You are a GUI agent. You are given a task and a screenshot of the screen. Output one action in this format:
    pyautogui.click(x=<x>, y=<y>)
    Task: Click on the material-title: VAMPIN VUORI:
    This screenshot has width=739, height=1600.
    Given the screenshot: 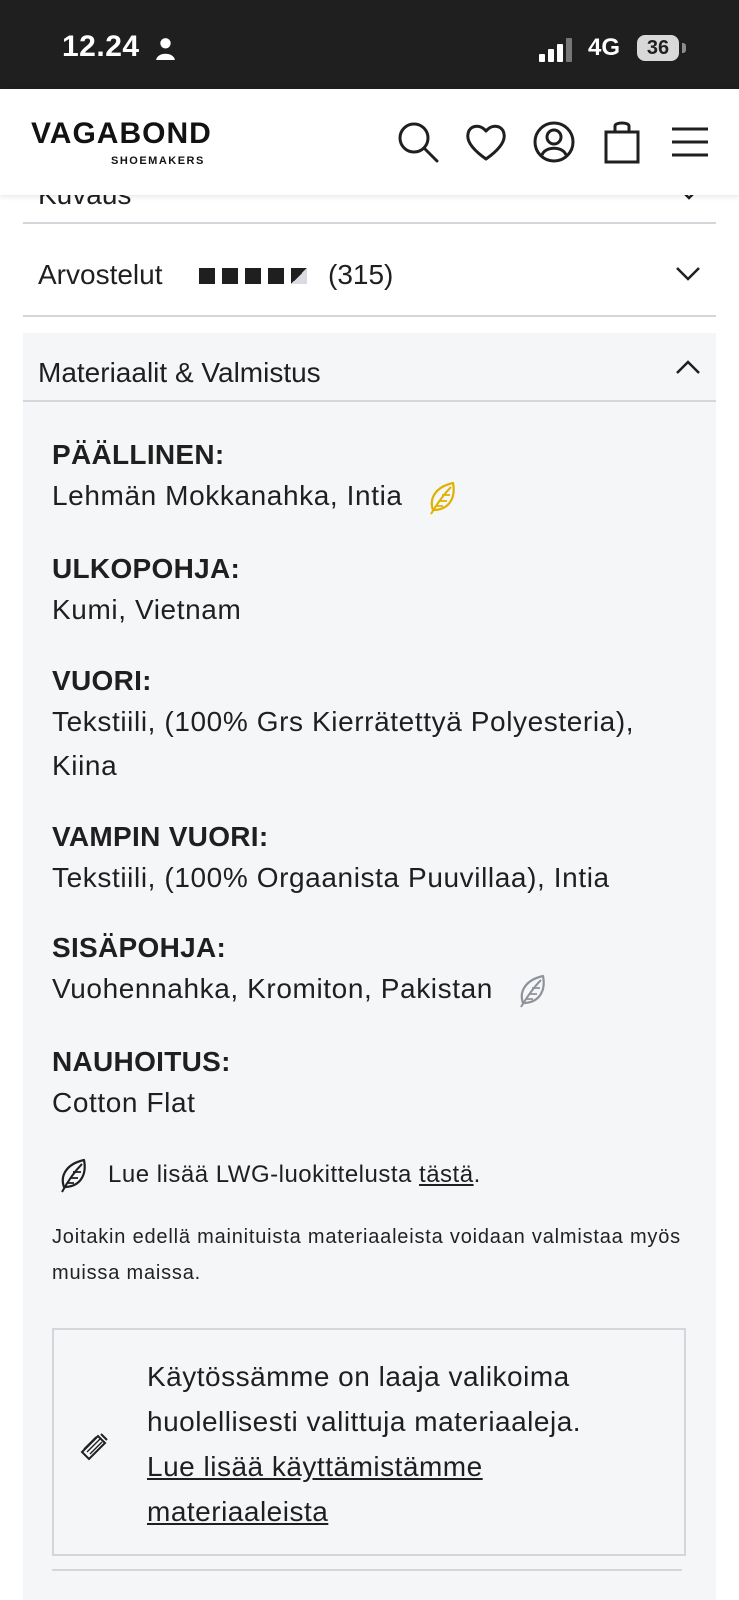 What is the action you would take?
    pyautogui.click(x=160, y=836)
    